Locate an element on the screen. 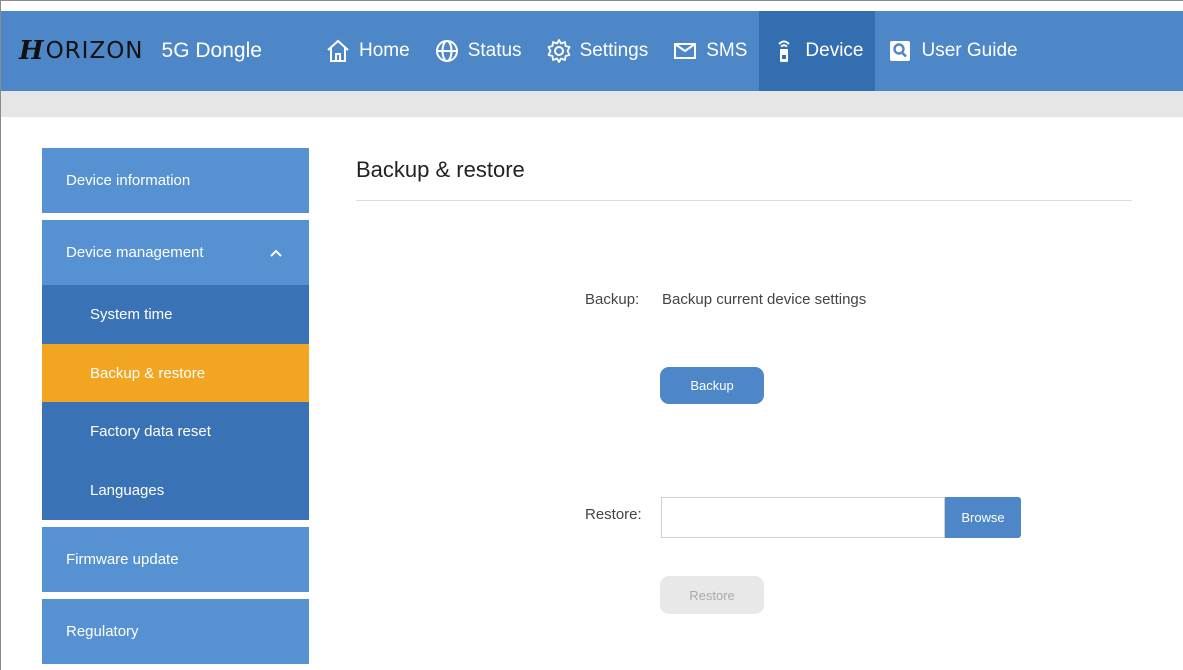 This screenshot has width=1183, height=670. sidebar-item-label: System time is located at coordinates (131, 314).